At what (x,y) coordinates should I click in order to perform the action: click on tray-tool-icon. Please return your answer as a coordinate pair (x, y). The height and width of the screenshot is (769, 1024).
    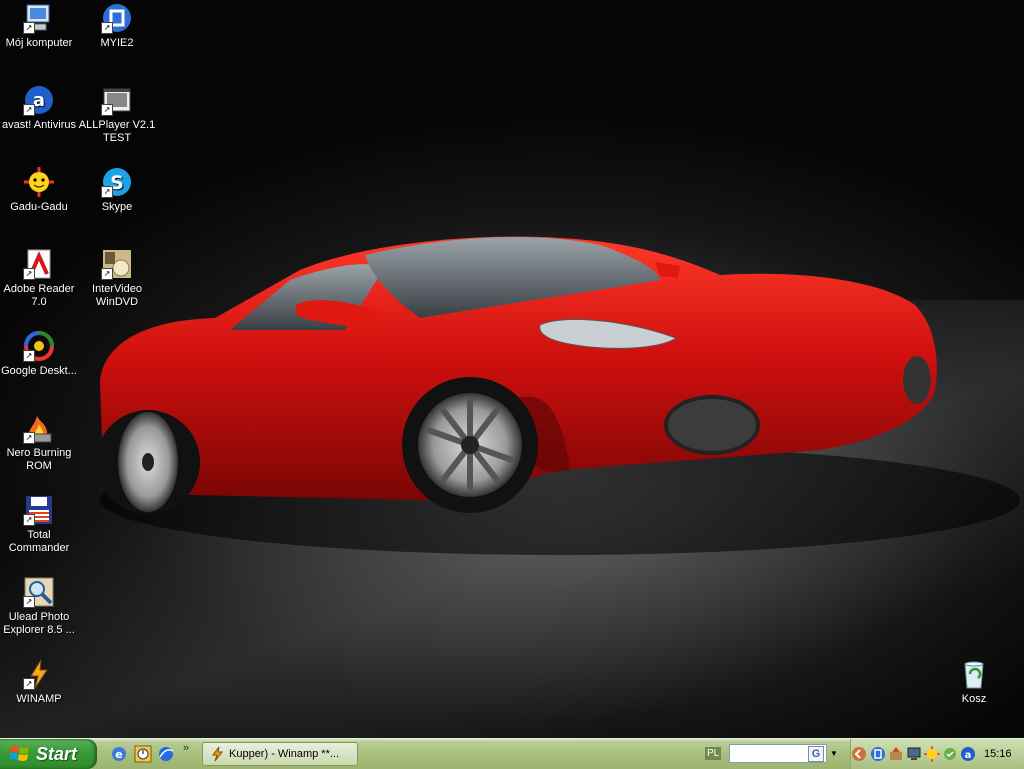
    Looking at the image, I should click on (896, 754).